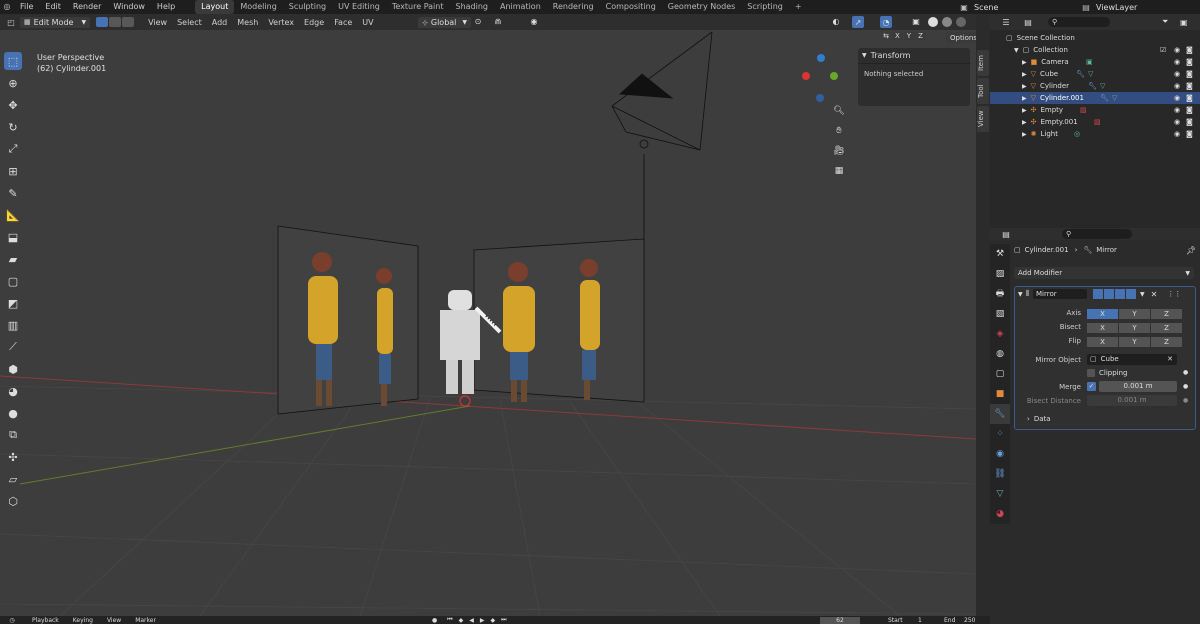 Image resolution: width=1200 pixels, height=624 pixels. Describe the element at coordinates (1060, 294) in the screenshot. I see `modifier-name-field: Mirror` at that location.